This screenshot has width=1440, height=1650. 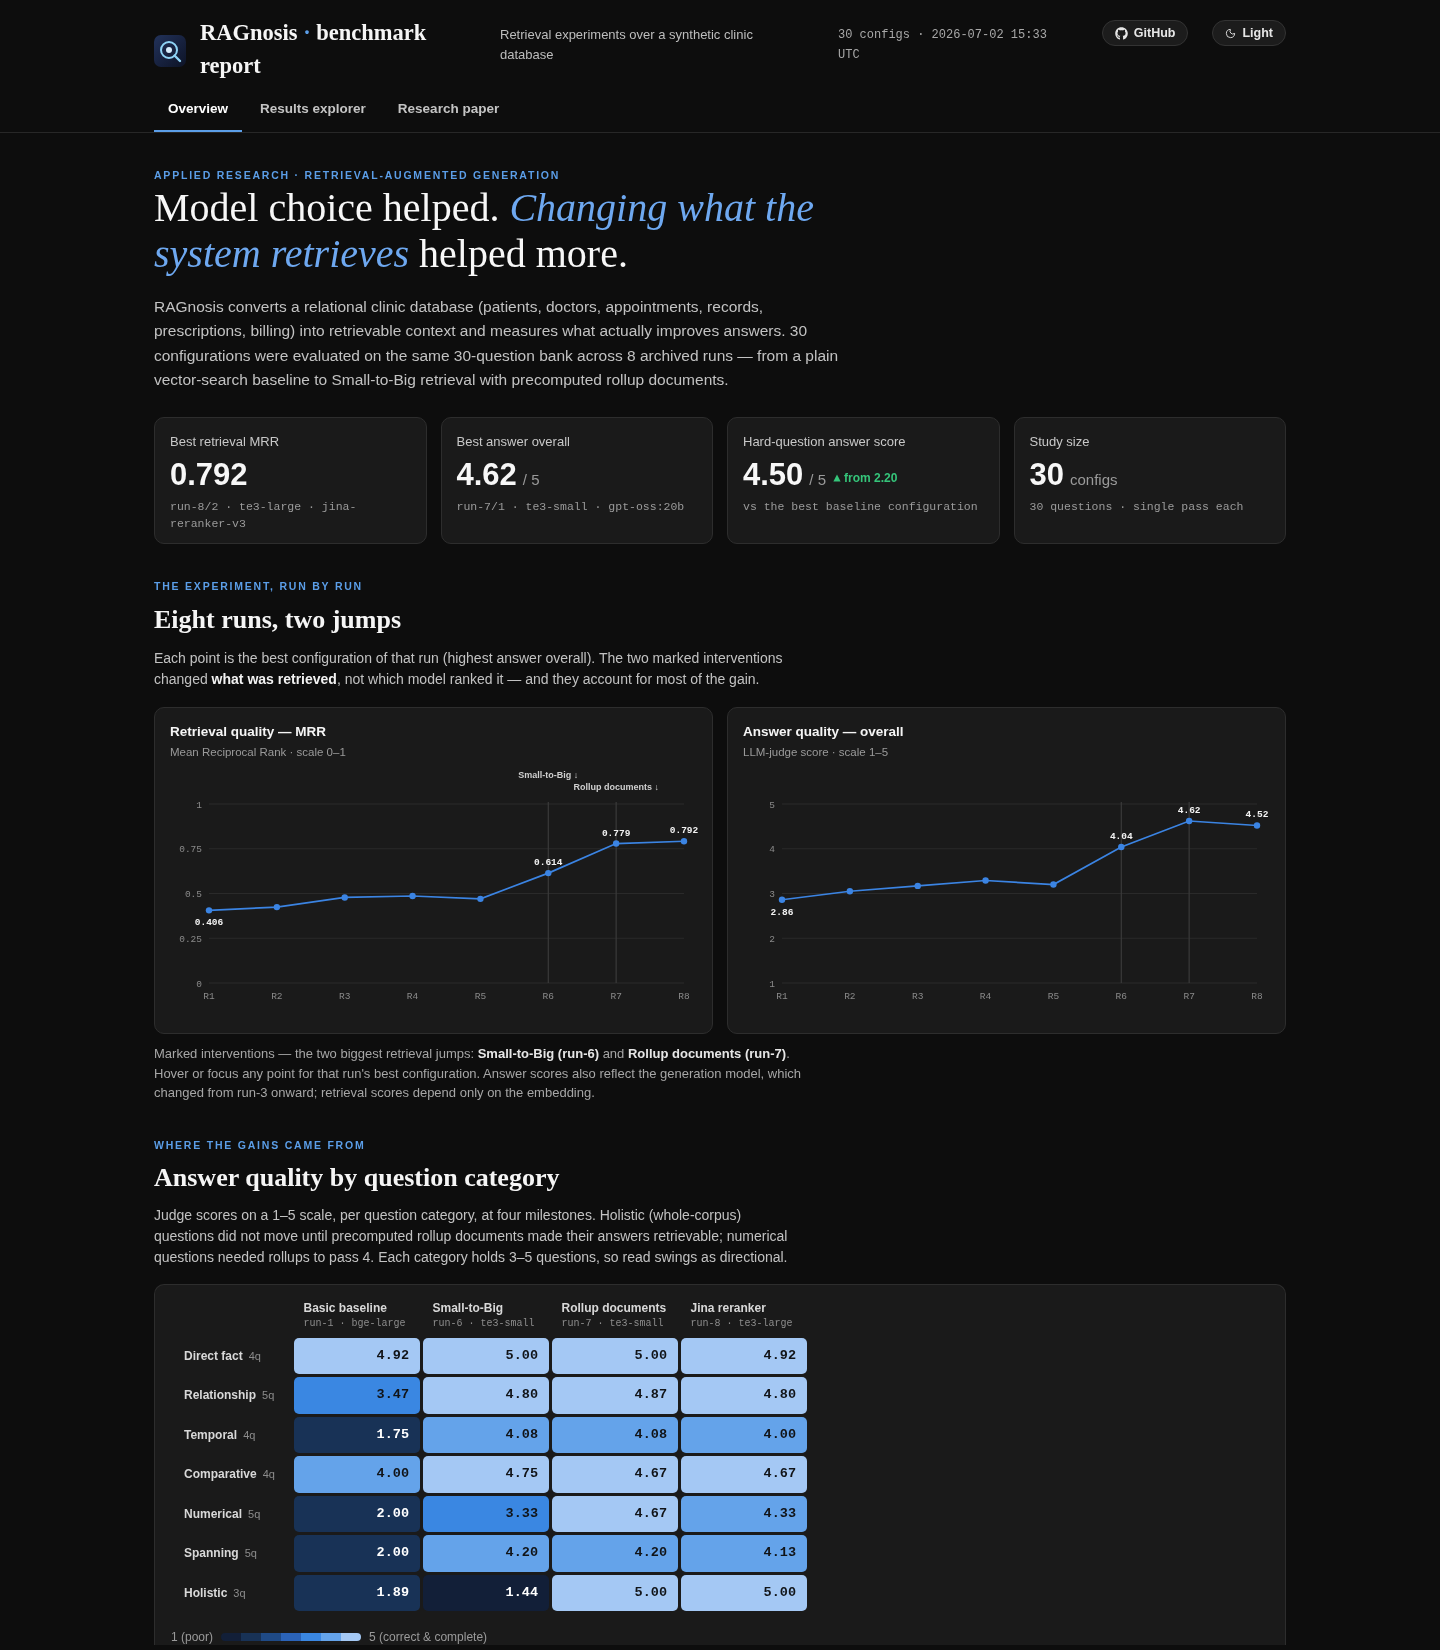 I want to click on stat-delta: from 2.20, so click(x=871, y=479).